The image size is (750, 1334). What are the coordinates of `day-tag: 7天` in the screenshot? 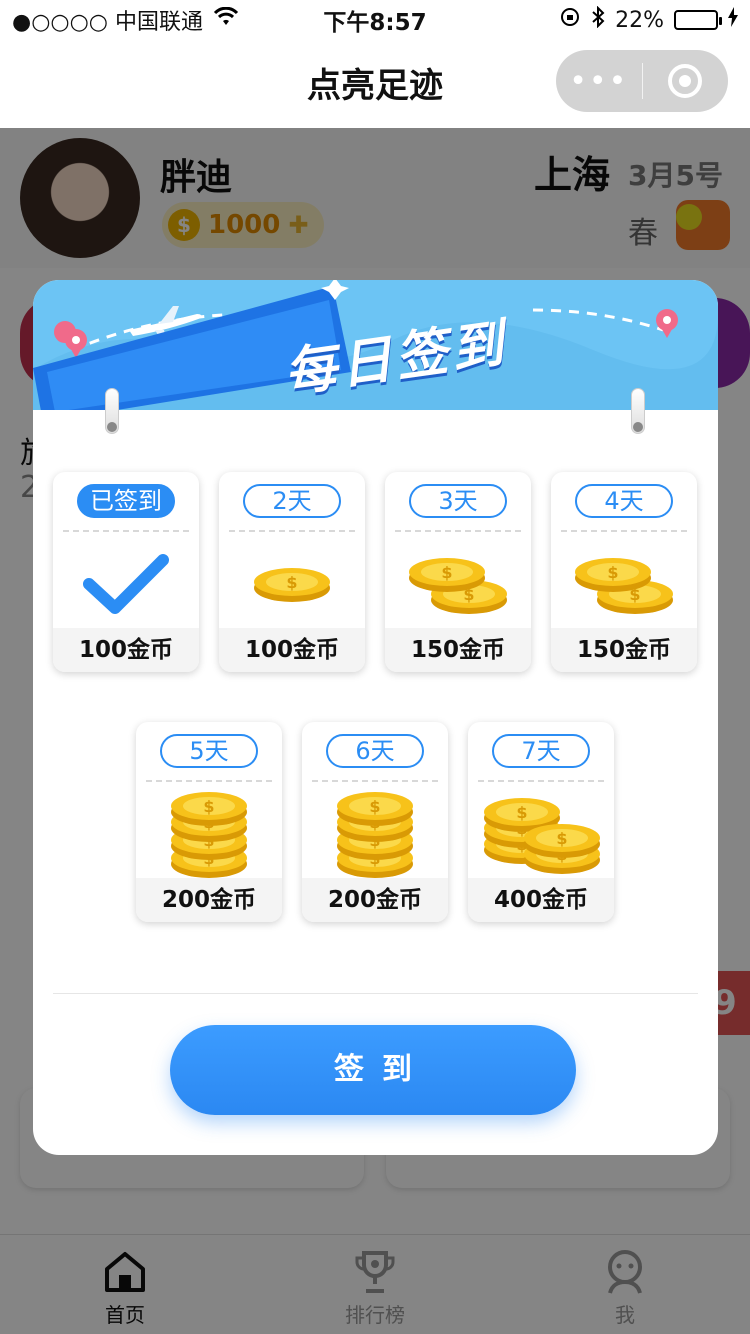 It's located at (541, 751).